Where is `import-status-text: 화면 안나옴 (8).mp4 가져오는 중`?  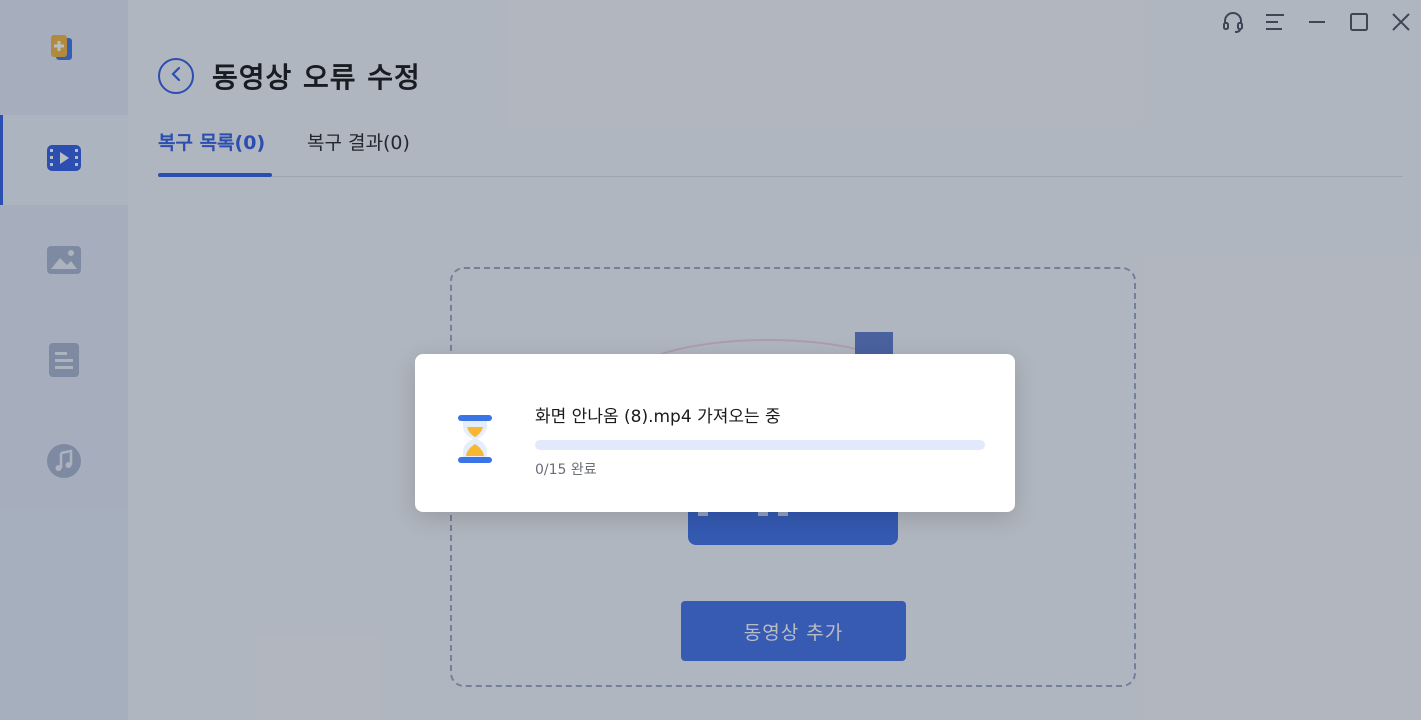 import-status-text: 화면 안나옴 (8).mp4 가져오는 중 is located at coordinates (658, 417).